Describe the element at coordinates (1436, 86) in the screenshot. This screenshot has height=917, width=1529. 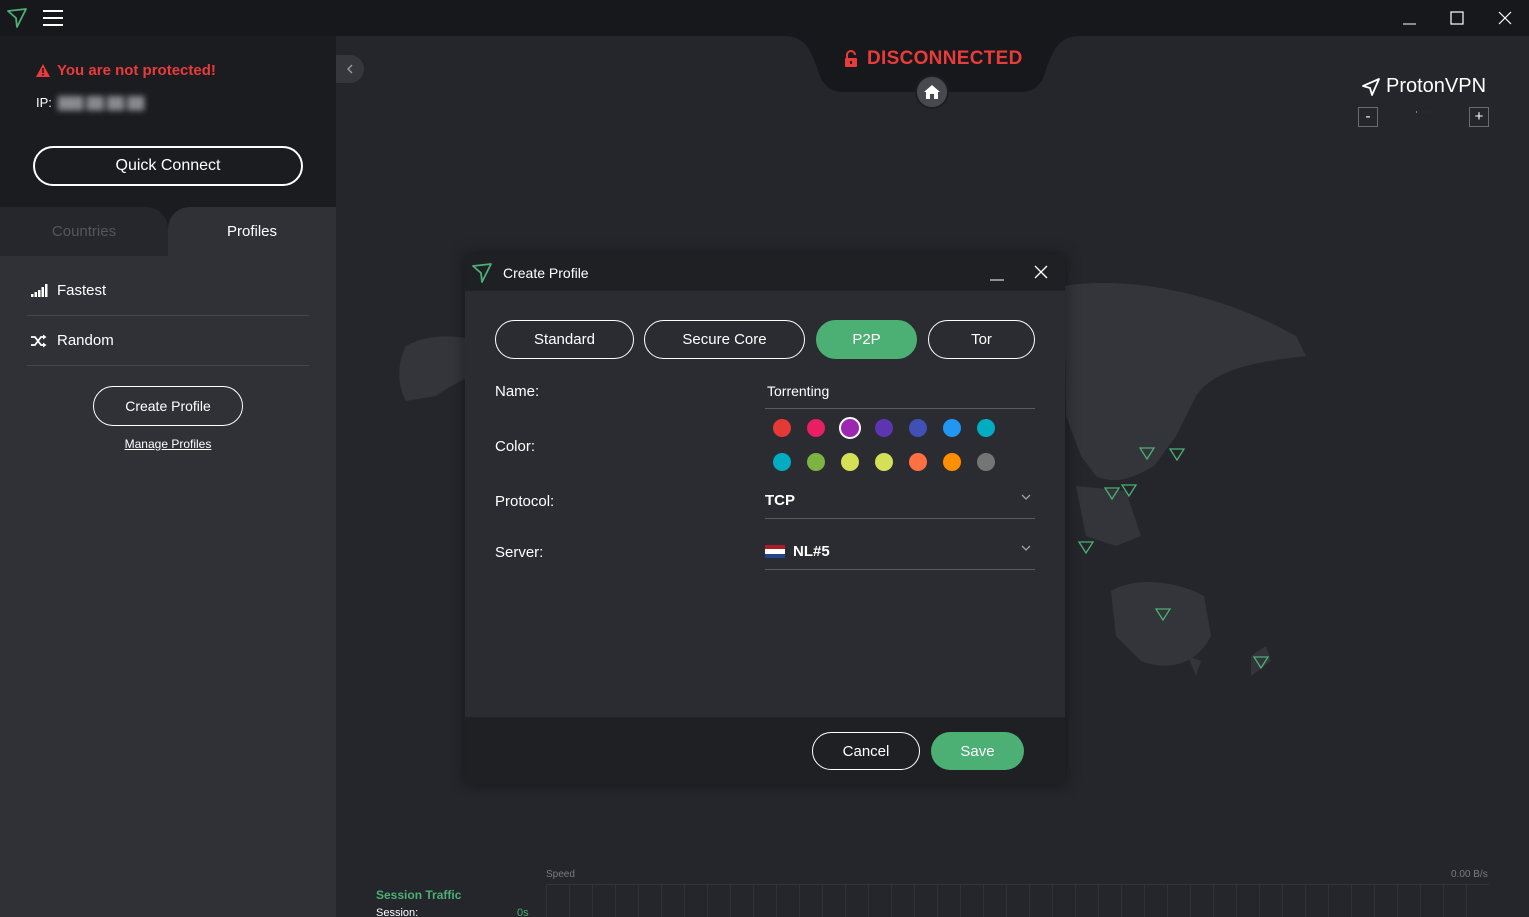
I see `brand-name: ProtonVPN` at that location.